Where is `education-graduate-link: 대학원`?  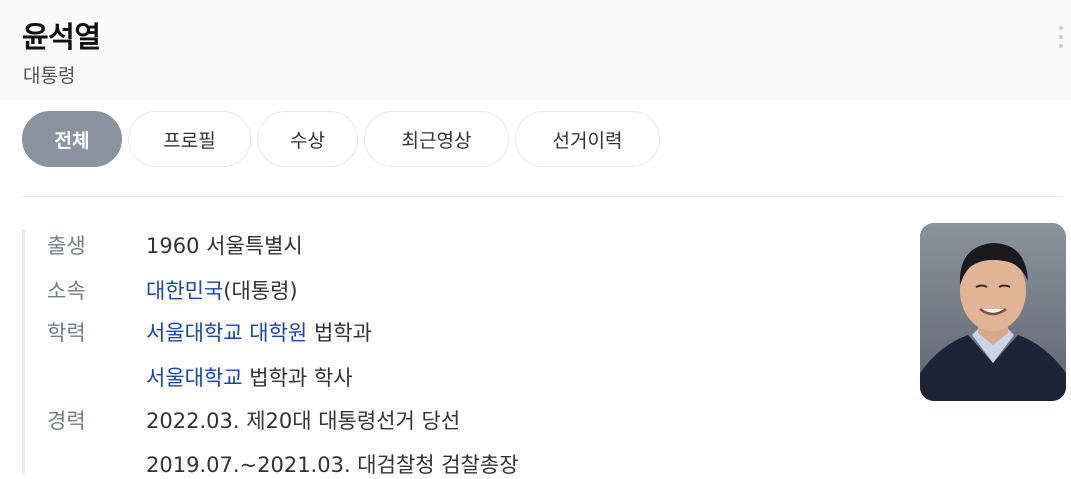
education-graduate-link: 대학원 is located at coordinates (278, 333).